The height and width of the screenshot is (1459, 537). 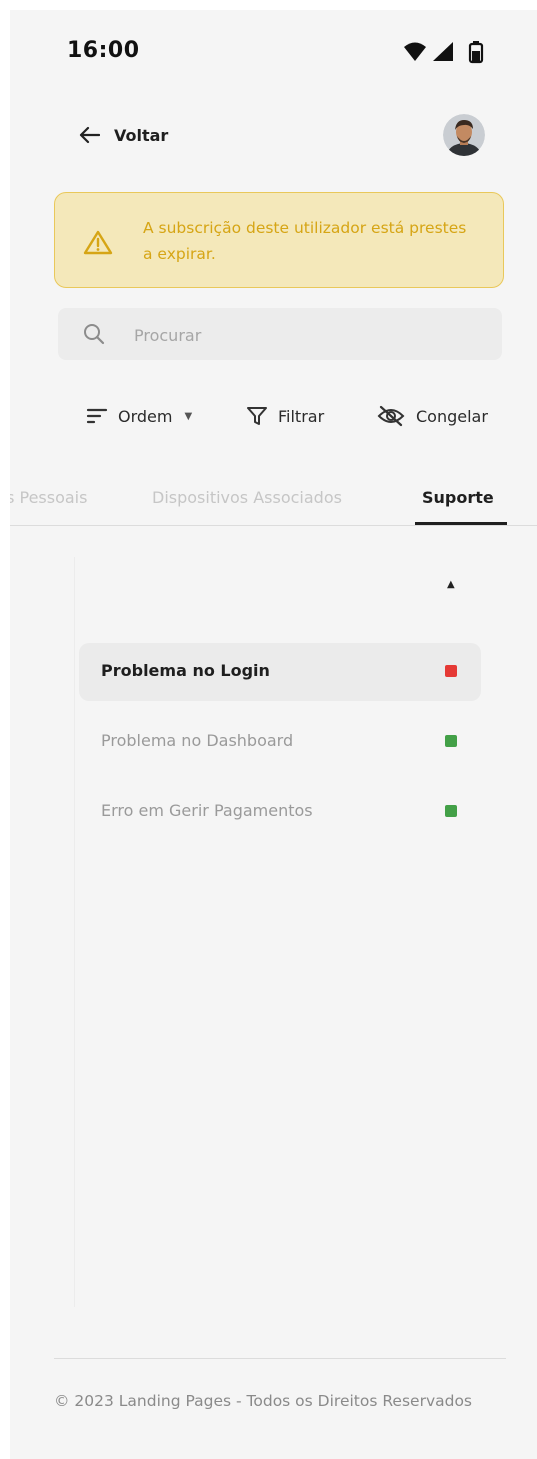 What do you see at coordinates (207, 810) in the screenshot?
I see `ticket-title: Erro em Gerir Pagamentos` at bounding box center [207, 810].